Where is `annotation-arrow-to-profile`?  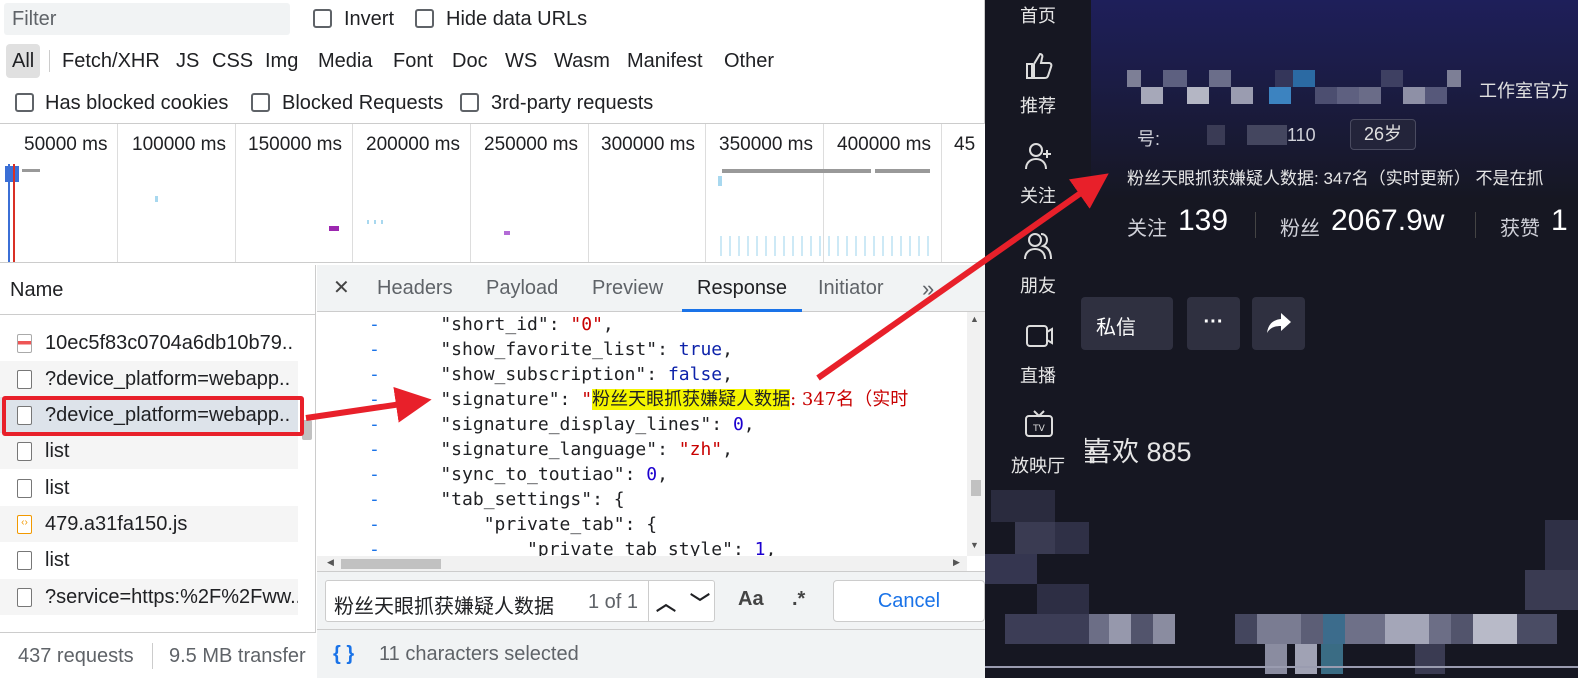
annotation-arrow-to-profile is located at coordinates (962, 277).